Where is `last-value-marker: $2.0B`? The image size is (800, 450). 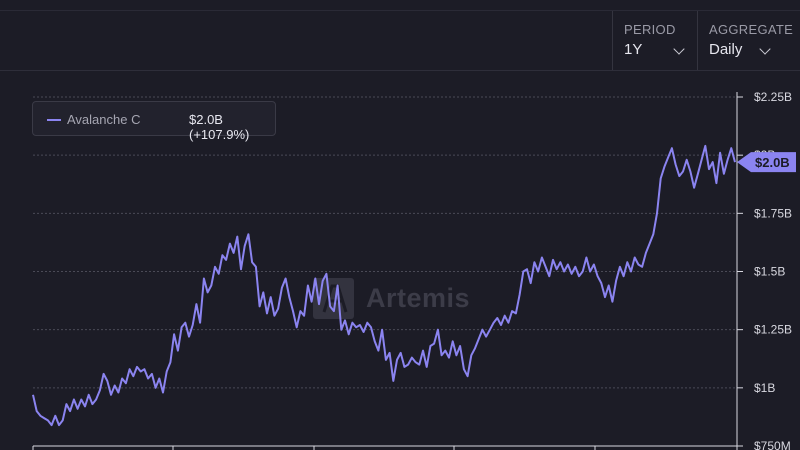
last-value-marker: $2.0B is located at coordinates (766, 162).